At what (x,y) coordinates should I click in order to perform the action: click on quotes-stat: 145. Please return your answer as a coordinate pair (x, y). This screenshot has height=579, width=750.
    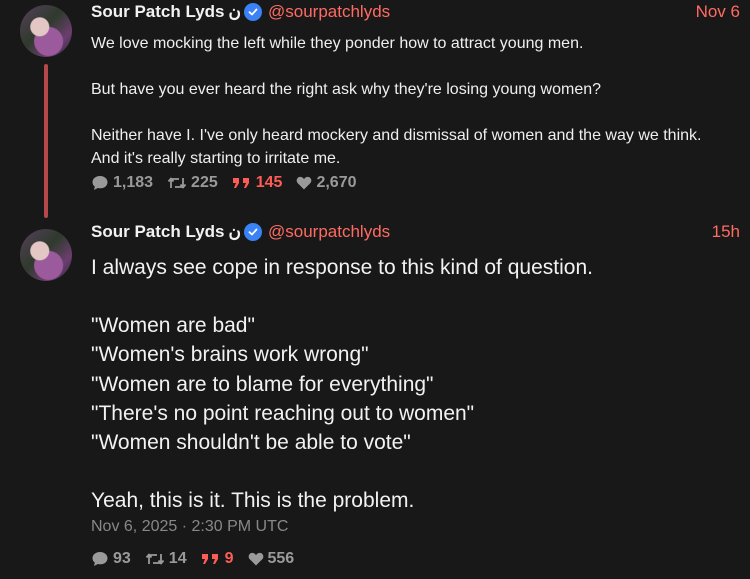
    Looking at the image, I should click on (257, 183).